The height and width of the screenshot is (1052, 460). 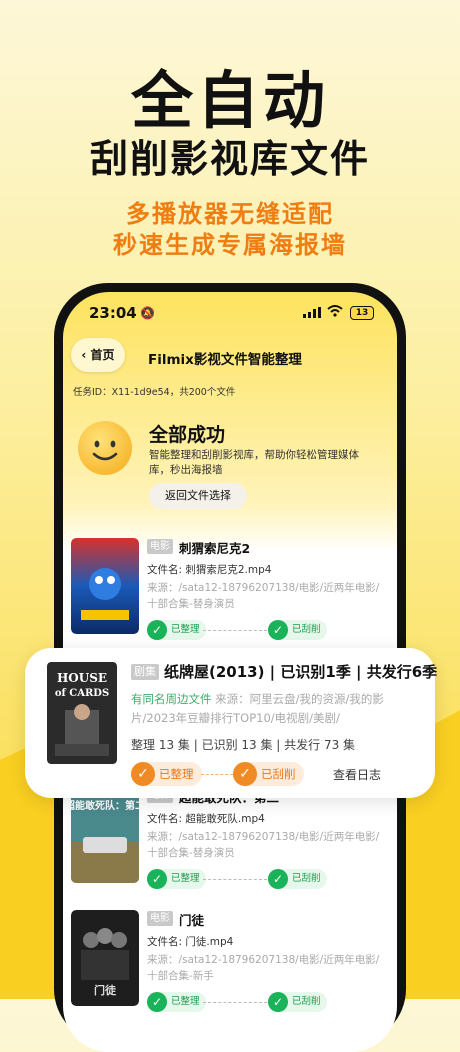 What do you see at coordinates (229, 100) in the screenshot?
I see `hero-title: 全自动` at bounding box center [229, 100].